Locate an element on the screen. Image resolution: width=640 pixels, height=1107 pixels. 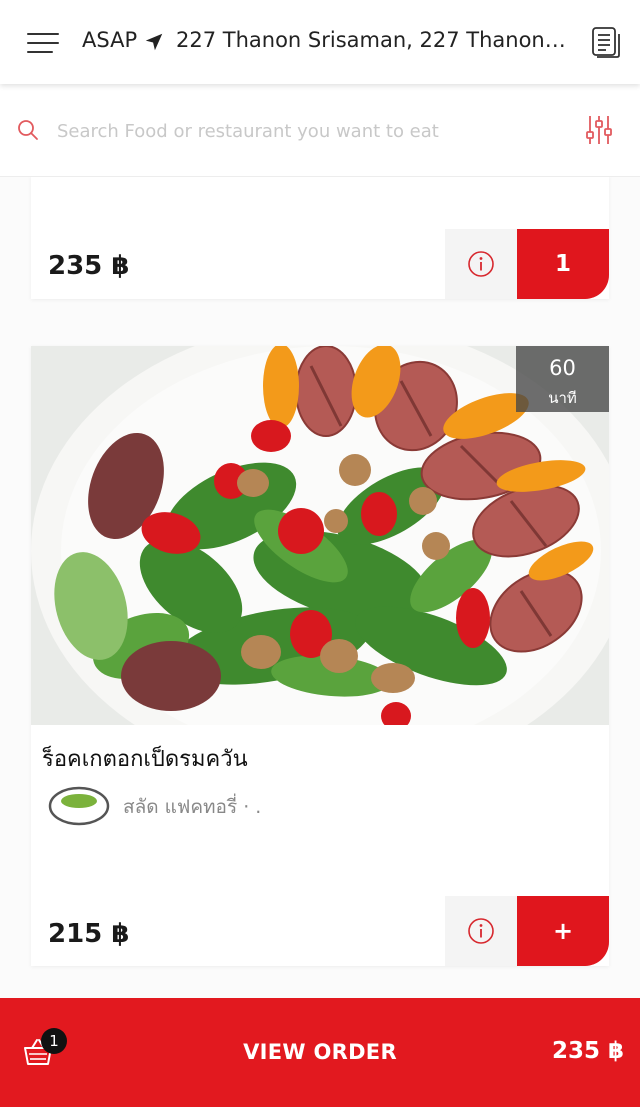
item-price: 235 ฿ is located at coordinates (89, 266).